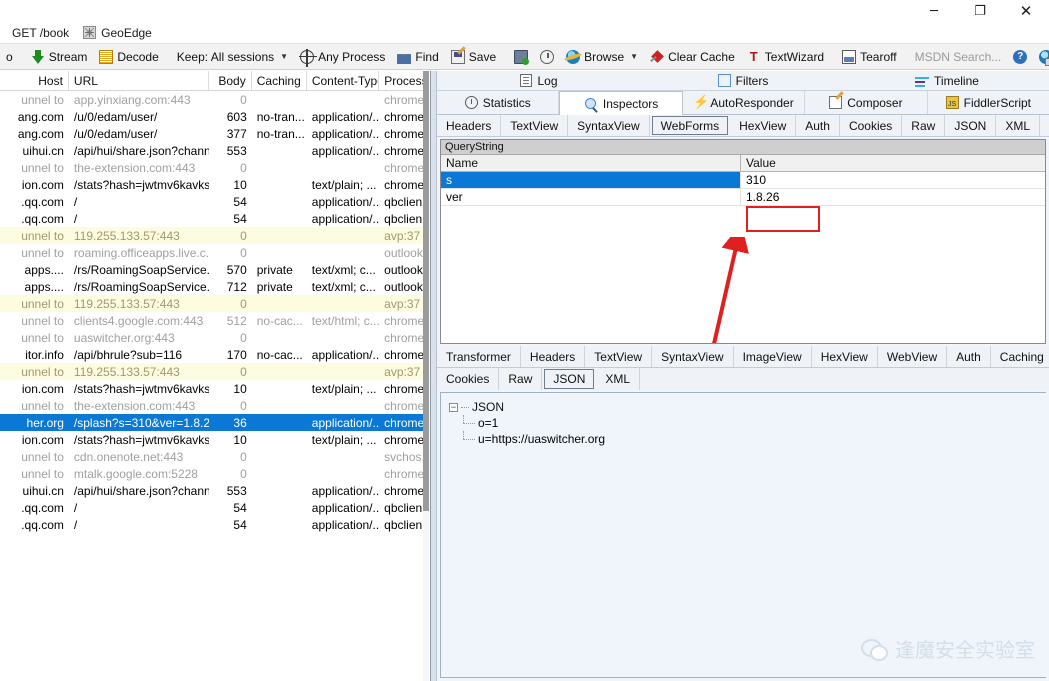 The width and height of the screenshot is (1049, 681). What do you see at coordinates (621, 103) in the screenshot?
I see `tab-inspectors: Inspectors` at bounding box center [621, 103].